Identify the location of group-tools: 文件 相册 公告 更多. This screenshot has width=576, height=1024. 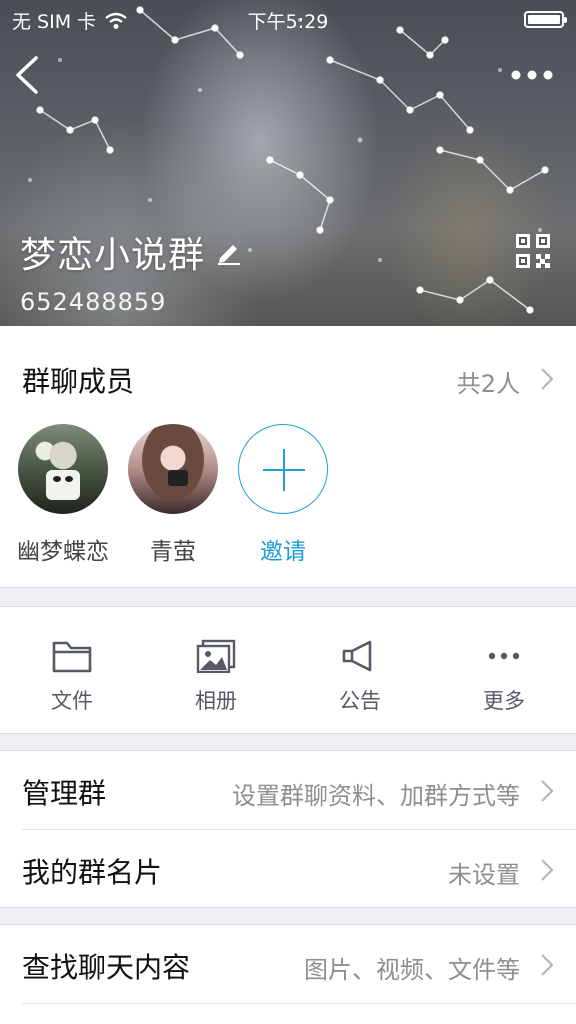
(288, 670).